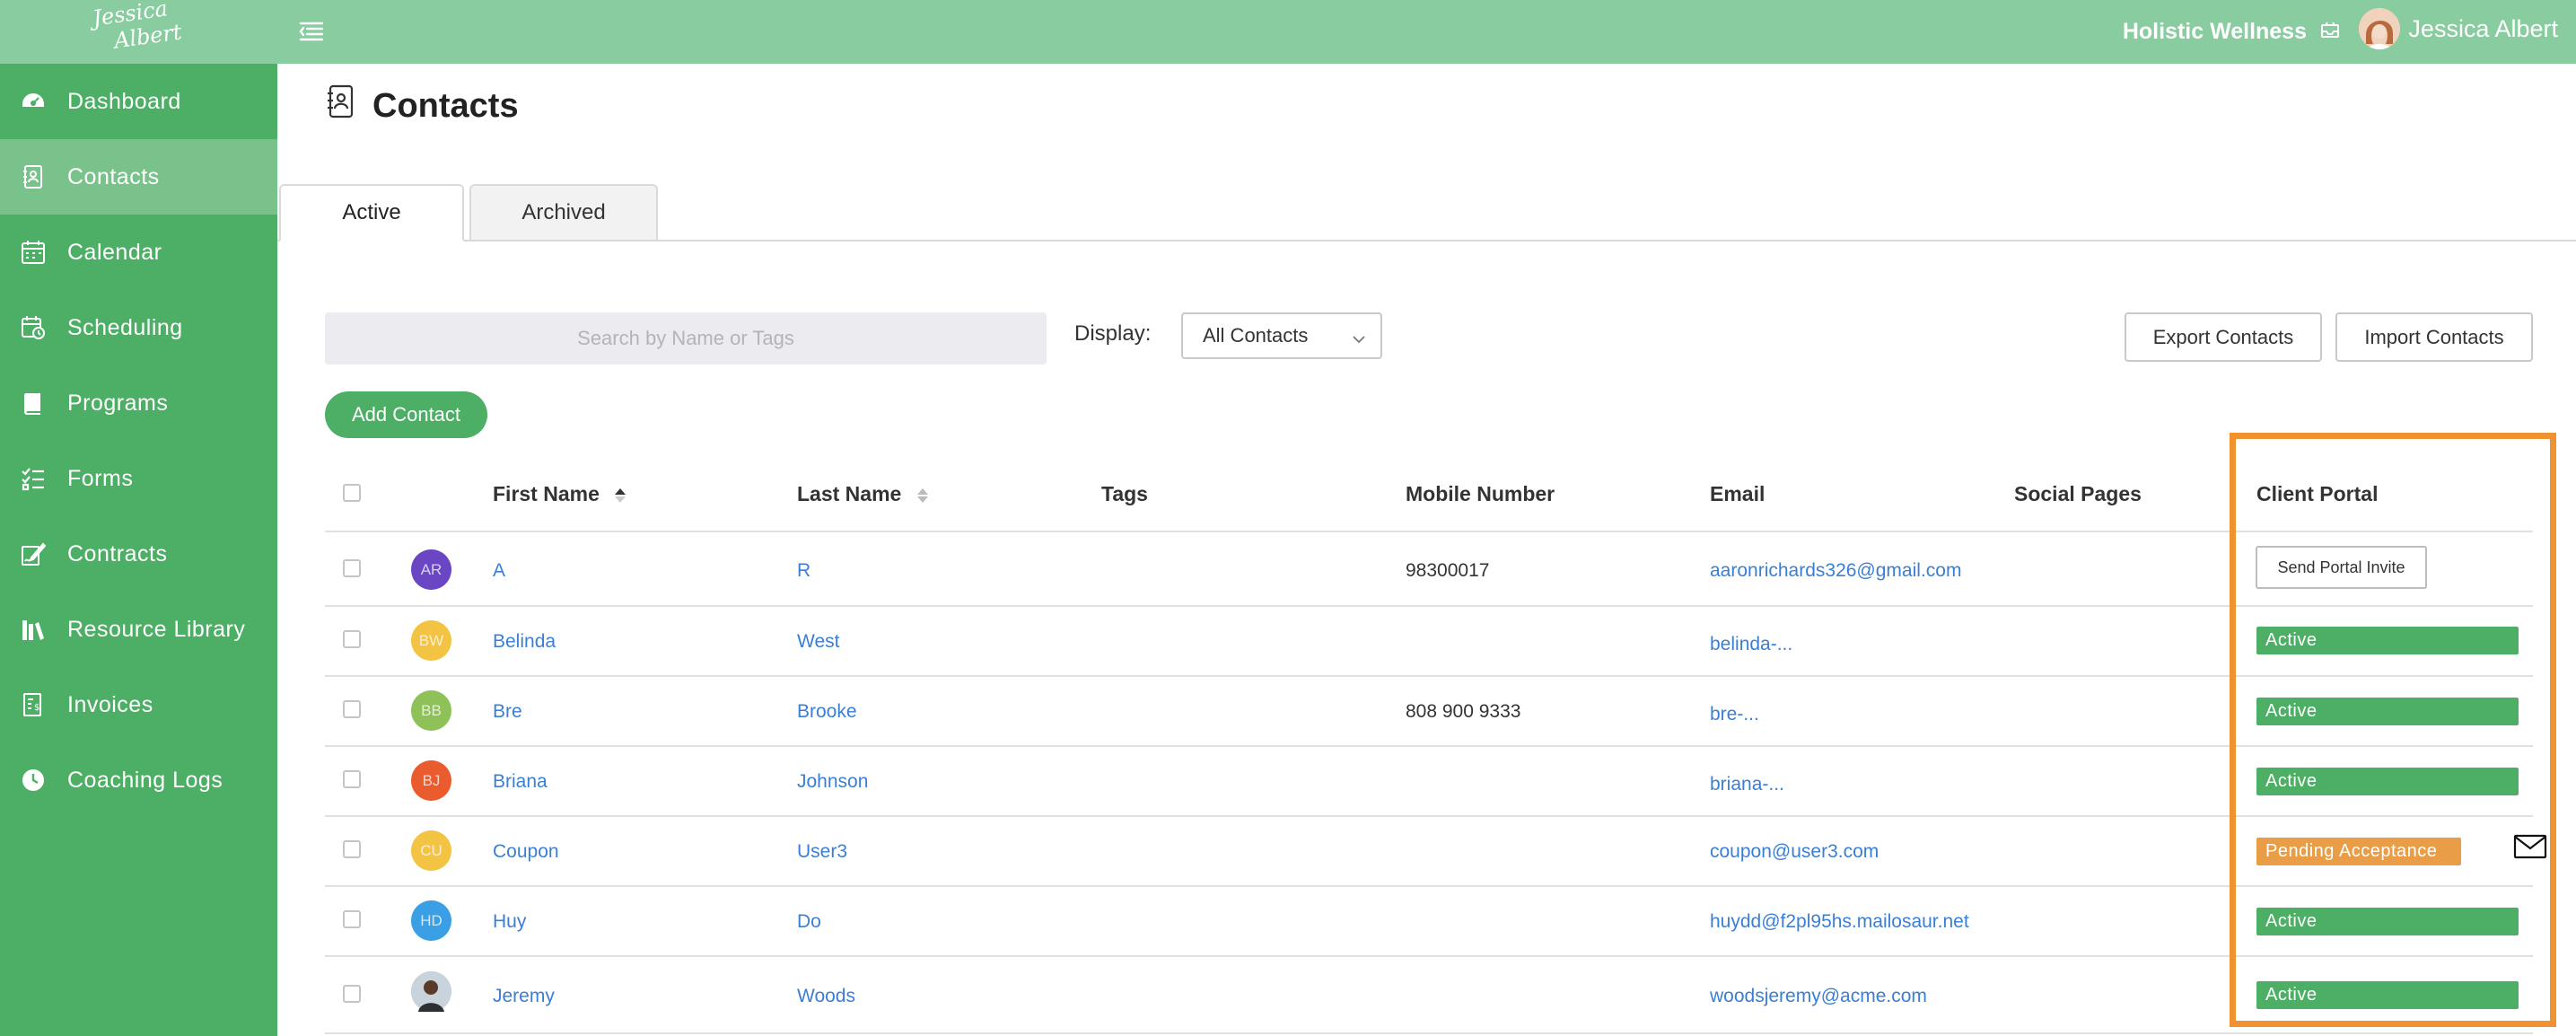  Describe the element at coordinates (33, 177) in the screenshot. I see `contacts-icon` at that location.